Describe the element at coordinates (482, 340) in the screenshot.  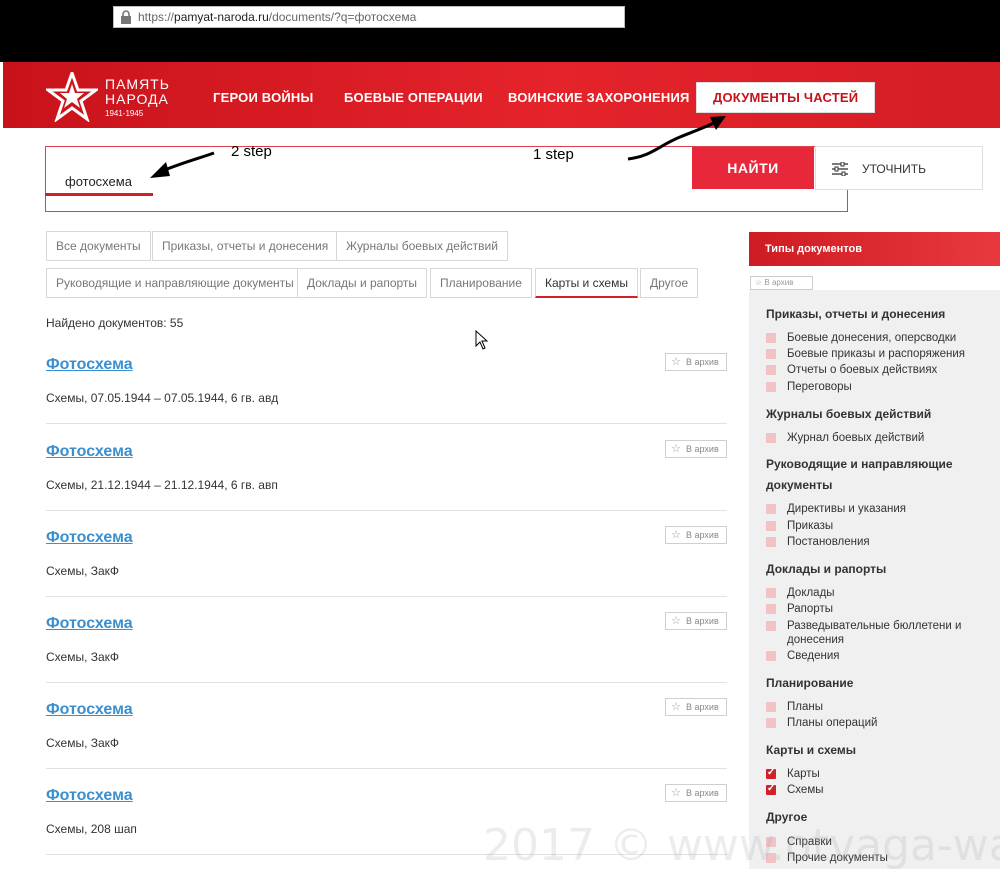
I see `mouse-cursor-icon` at that location.